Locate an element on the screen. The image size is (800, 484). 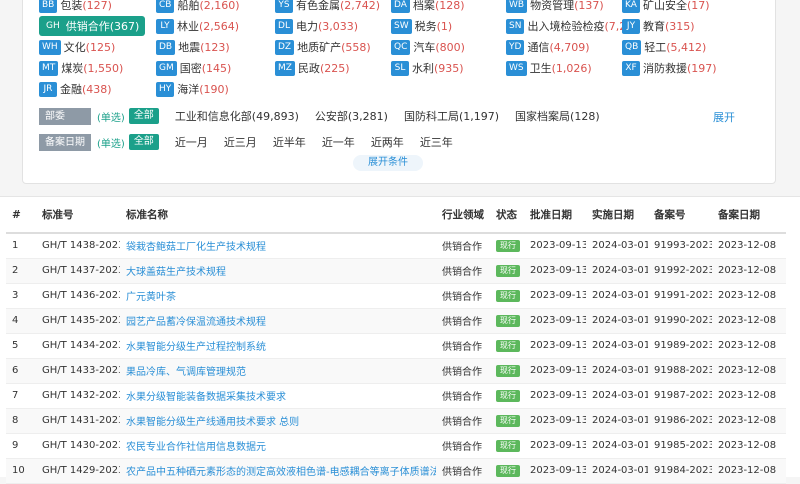
industry-item-jy: JY 教育 (315) is located at coordinates (658, 26).